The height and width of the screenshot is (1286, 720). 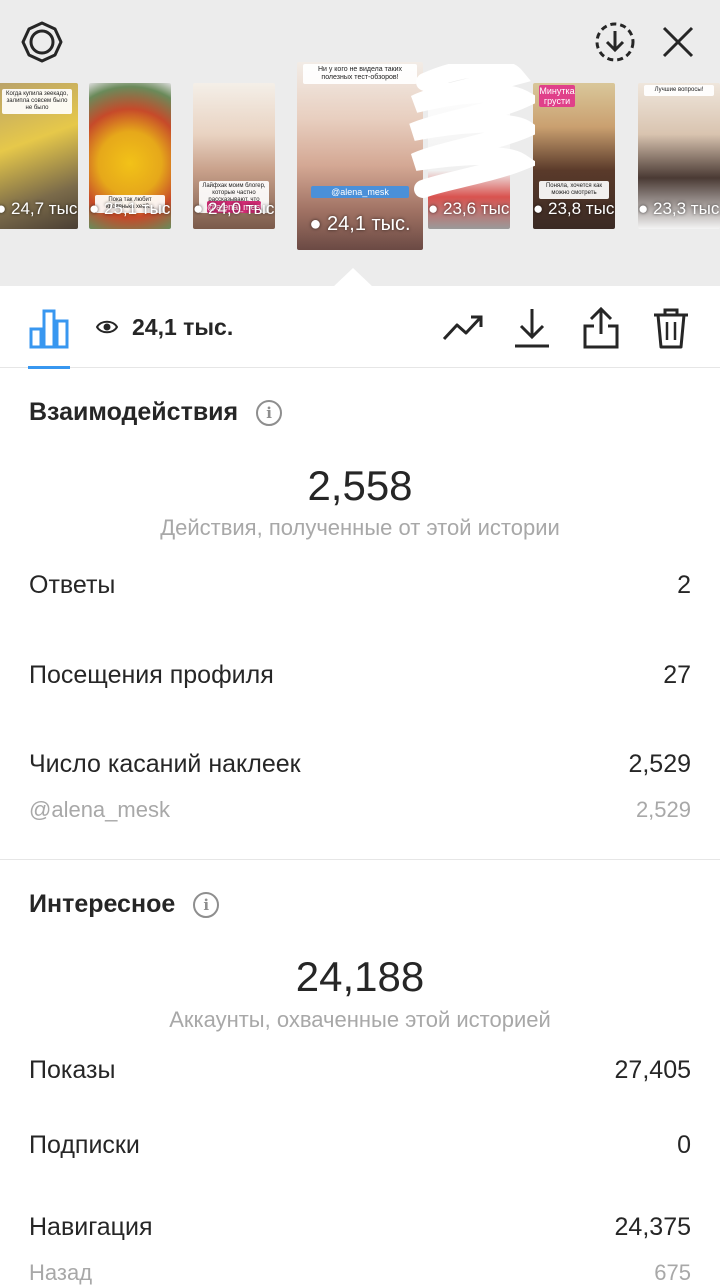 I want to click on metric-row-replies: Ответы 2, so click(x=360, y=585).